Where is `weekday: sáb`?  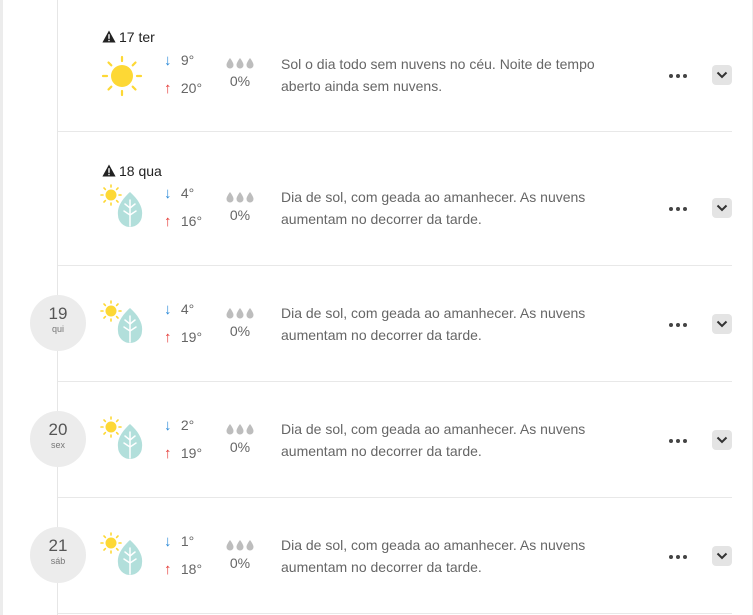 weekday: sáb is located at coordinates (58, 561).